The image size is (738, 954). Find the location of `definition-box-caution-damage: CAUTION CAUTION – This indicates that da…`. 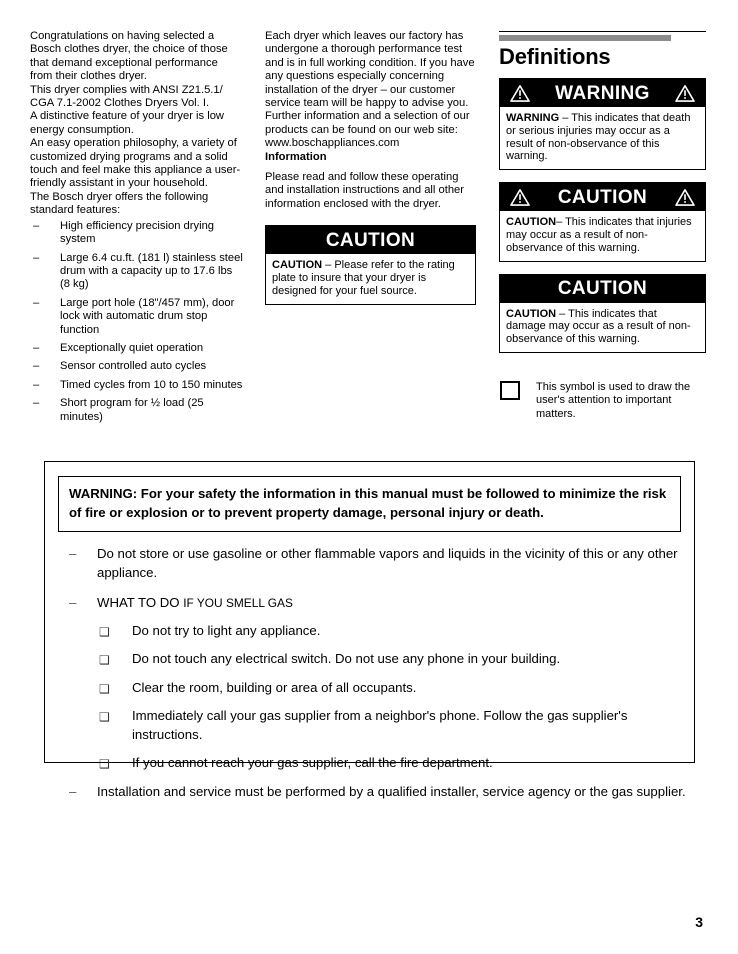

definition-box-caution-damage: CAUTION CAUTION – This indicates that da… is located at coordinates (602, 313).